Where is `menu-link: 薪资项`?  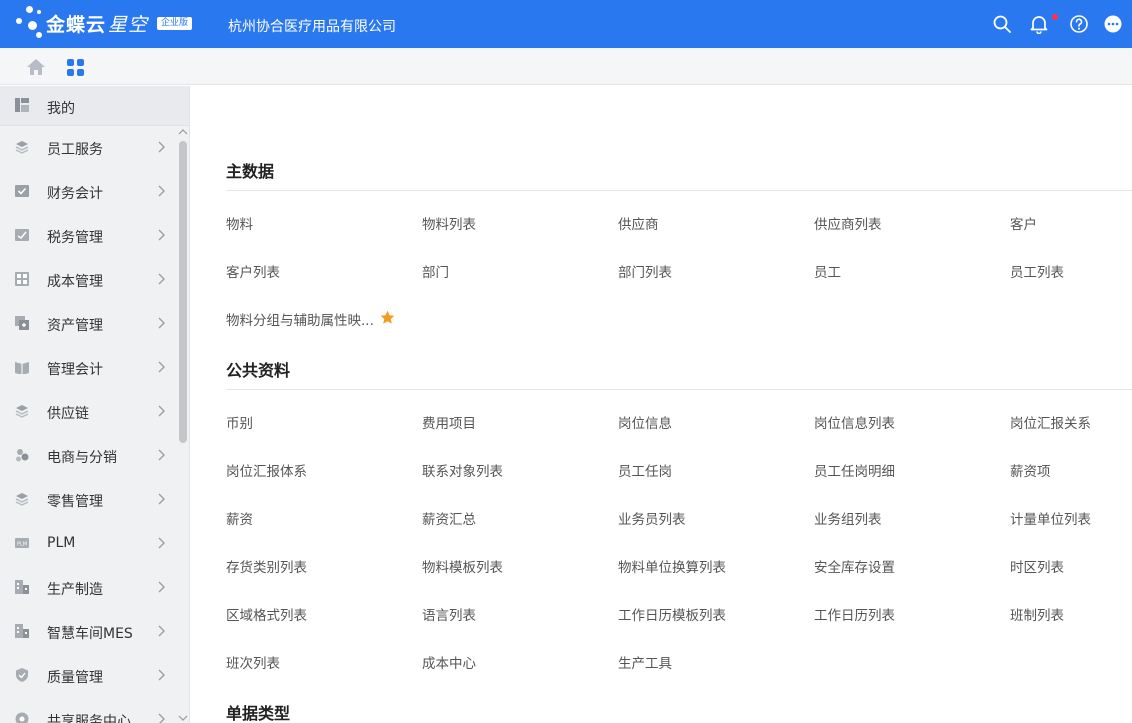 menu-link: 薪资项 is located at coordinates (1030, 470).